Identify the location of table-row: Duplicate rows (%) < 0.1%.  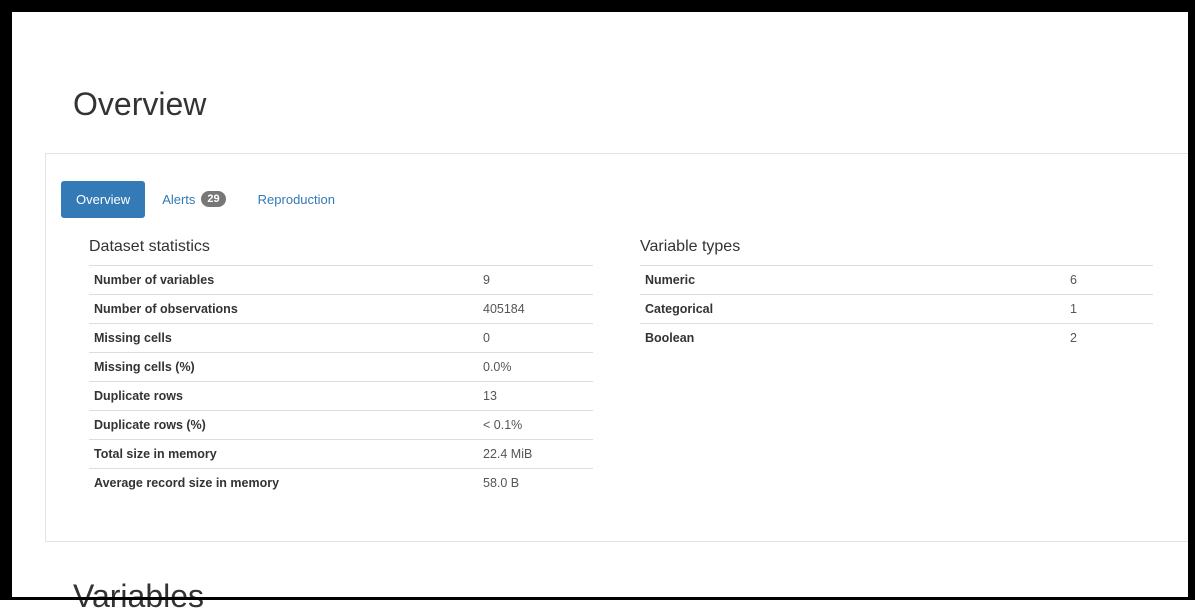
(341, 425).